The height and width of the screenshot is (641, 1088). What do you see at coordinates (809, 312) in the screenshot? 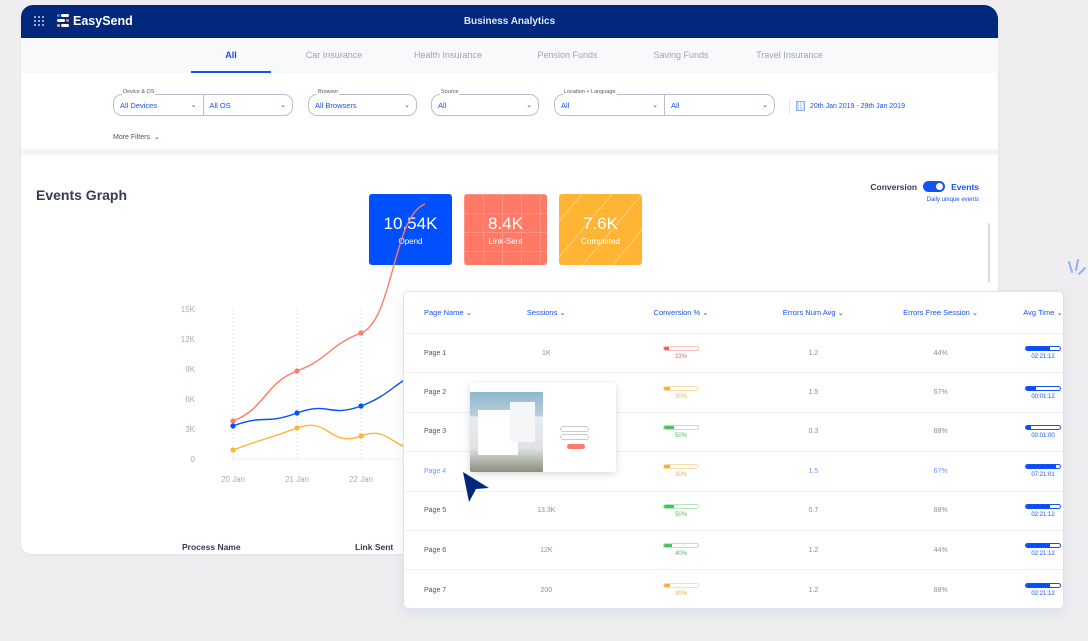
I see `col-label: Errors Num Avg` at bounding box center [809, 312].